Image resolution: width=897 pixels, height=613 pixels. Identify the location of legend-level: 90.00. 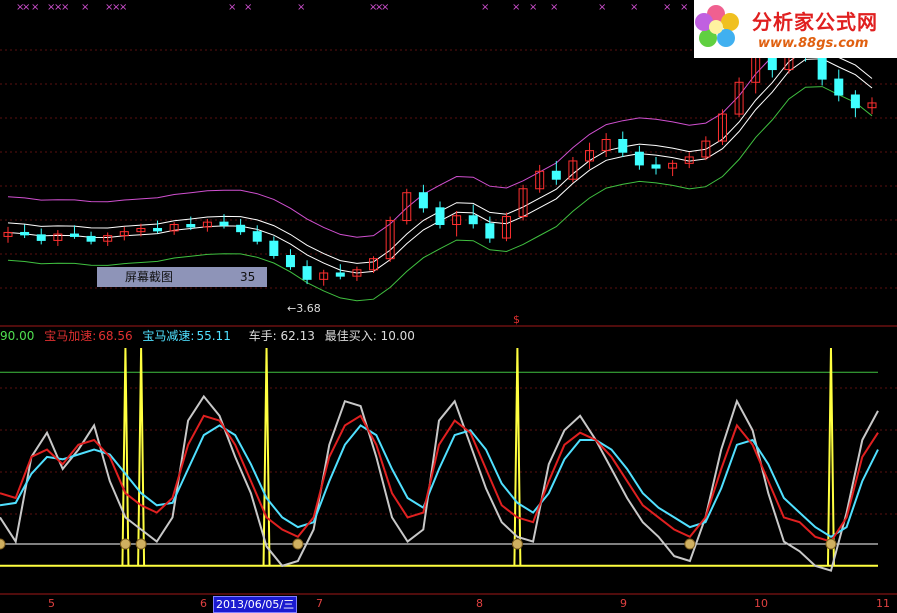
(17, 336).